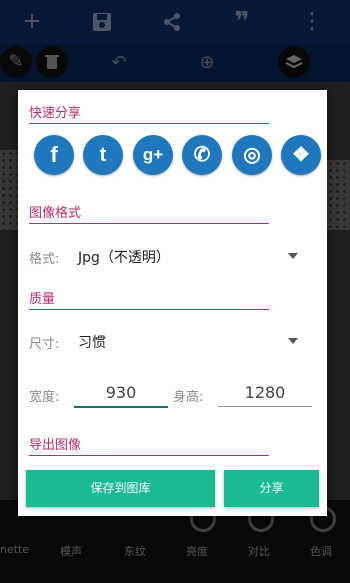 The width and height of the screenshot is (350, 583). What do you see at coordinates (153, 155) in the screenshot?
I see `google-plus-icon: g+` at bounding box center [153, 155].